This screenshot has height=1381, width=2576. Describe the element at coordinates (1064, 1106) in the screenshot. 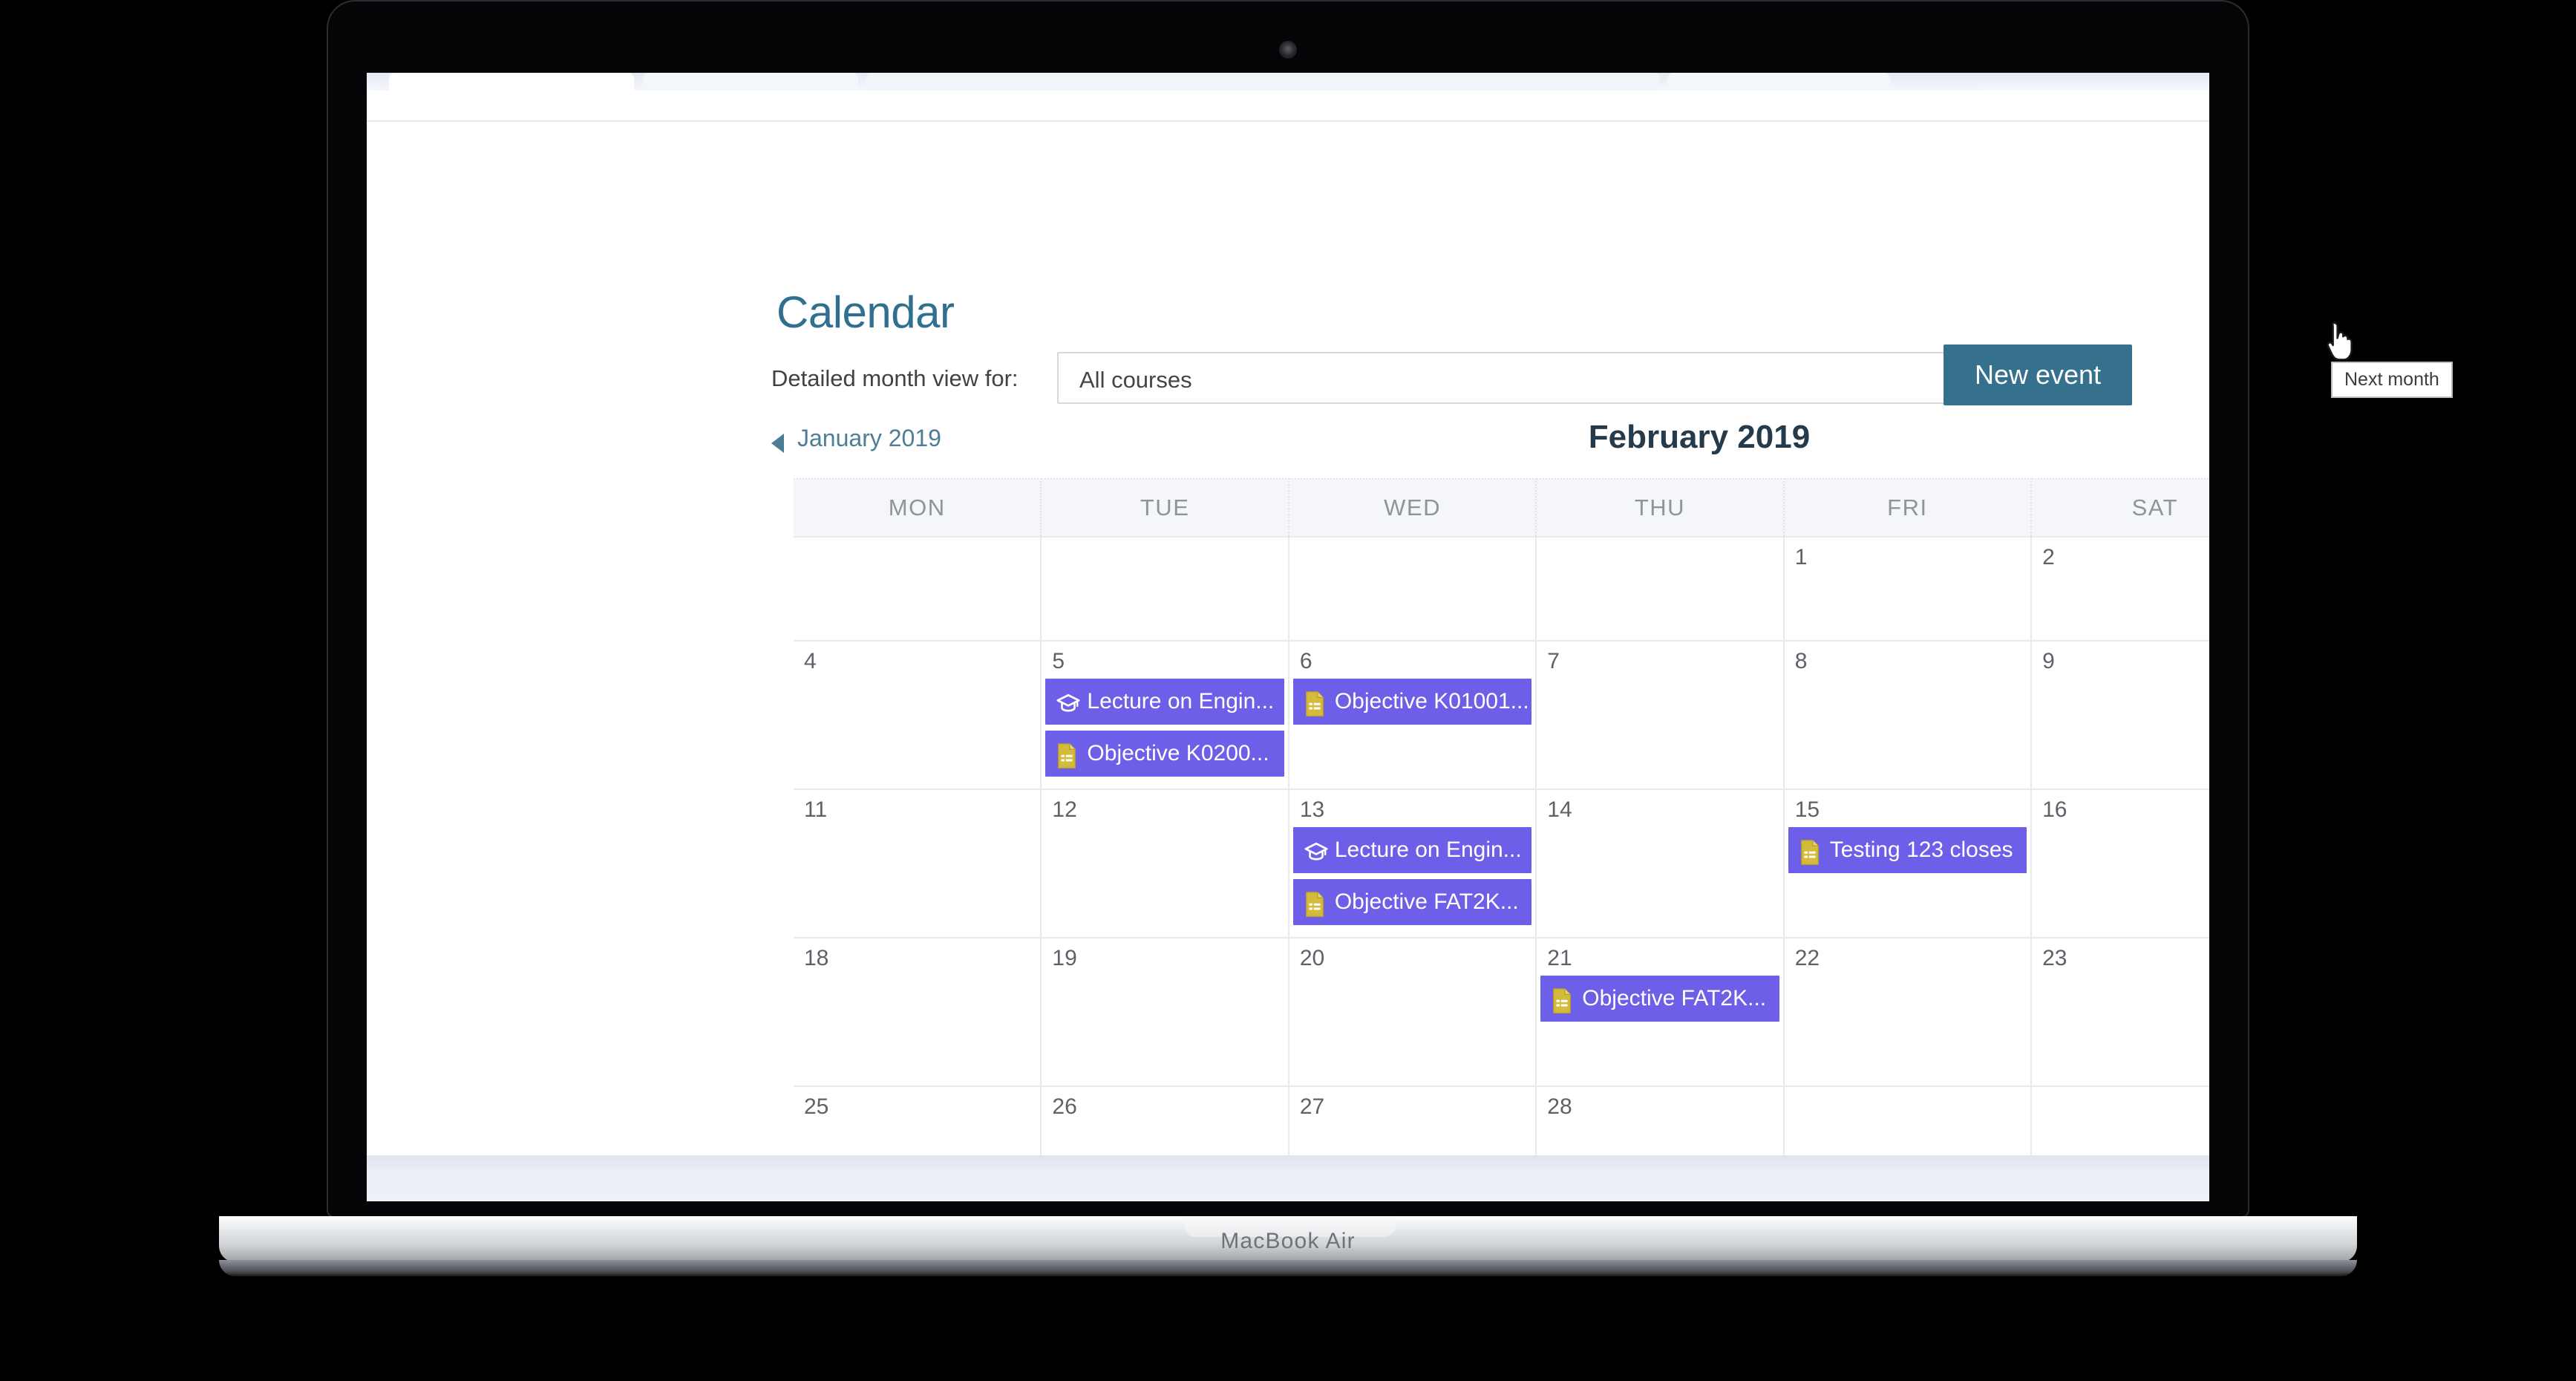

I see `day-number: 26` at that location.